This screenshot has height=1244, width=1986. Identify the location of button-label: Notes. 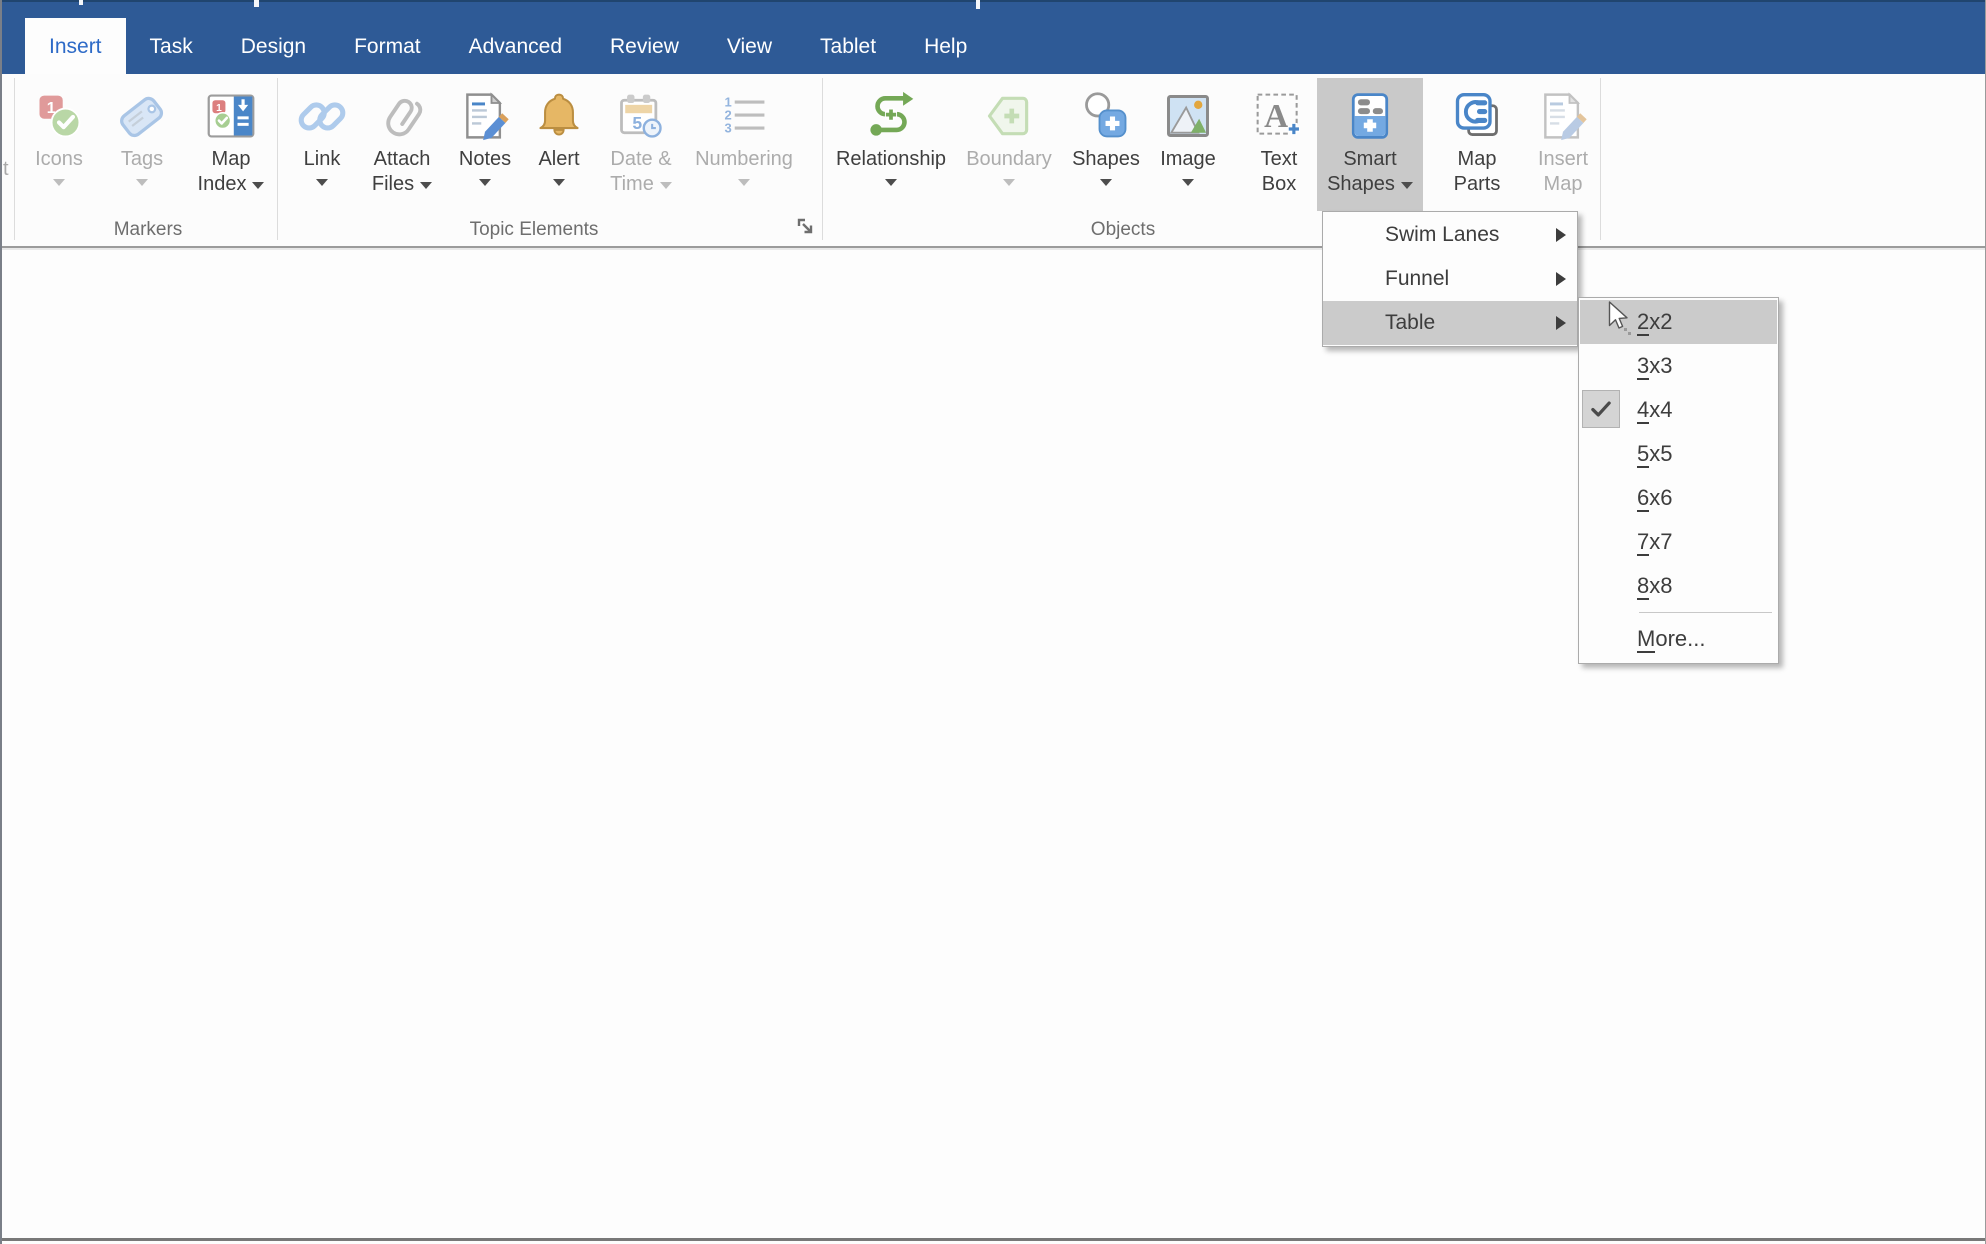
(485, 159).